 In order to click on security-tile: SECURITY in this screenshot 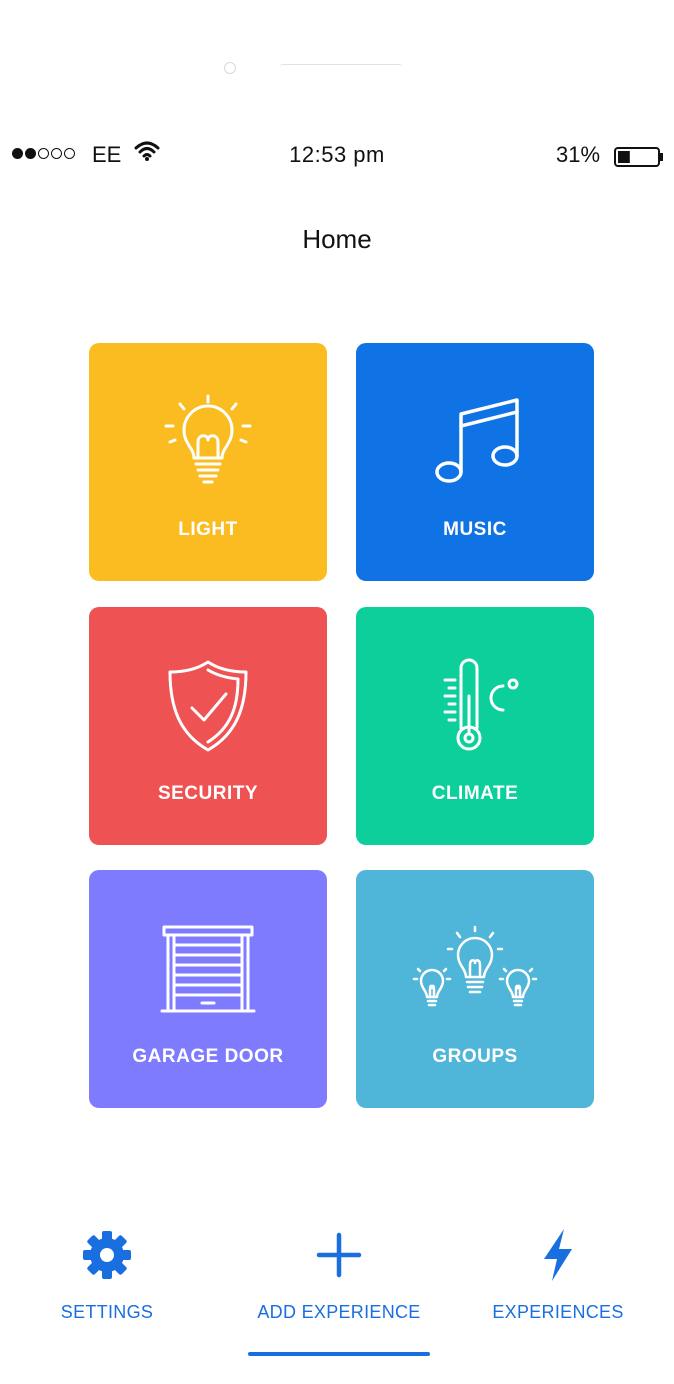, I will do `click(208, 726)`.